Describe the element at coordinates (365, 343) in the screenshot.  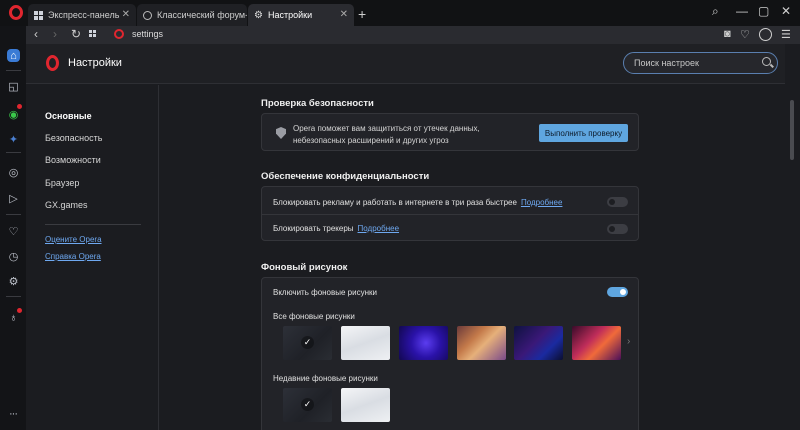
I see `wallpaper-light` at that location.